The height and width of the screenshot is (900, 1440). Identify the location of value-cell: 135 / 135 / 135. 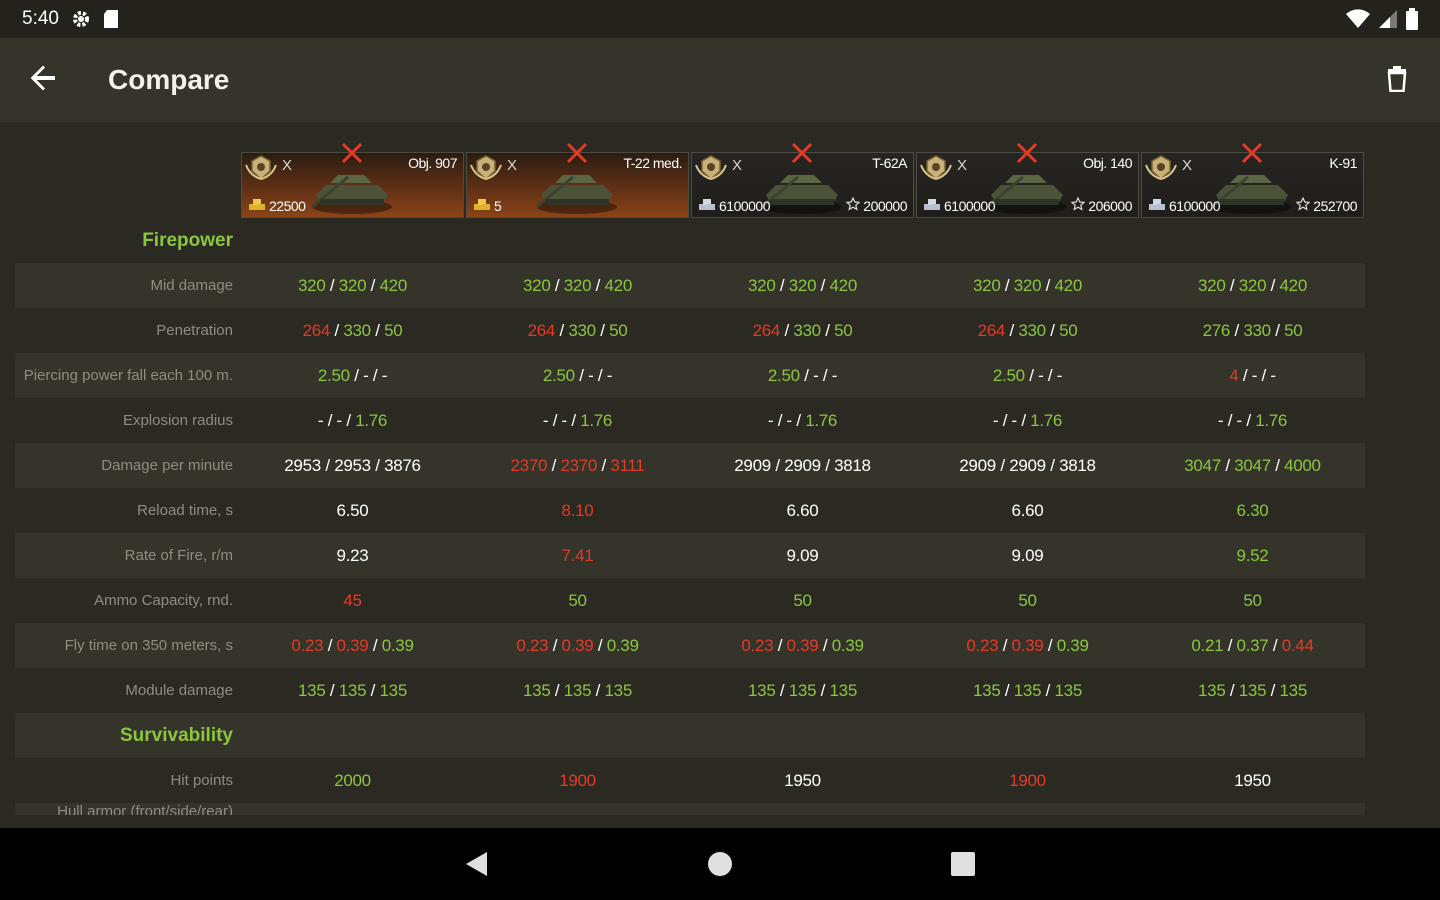
(1027, 691).